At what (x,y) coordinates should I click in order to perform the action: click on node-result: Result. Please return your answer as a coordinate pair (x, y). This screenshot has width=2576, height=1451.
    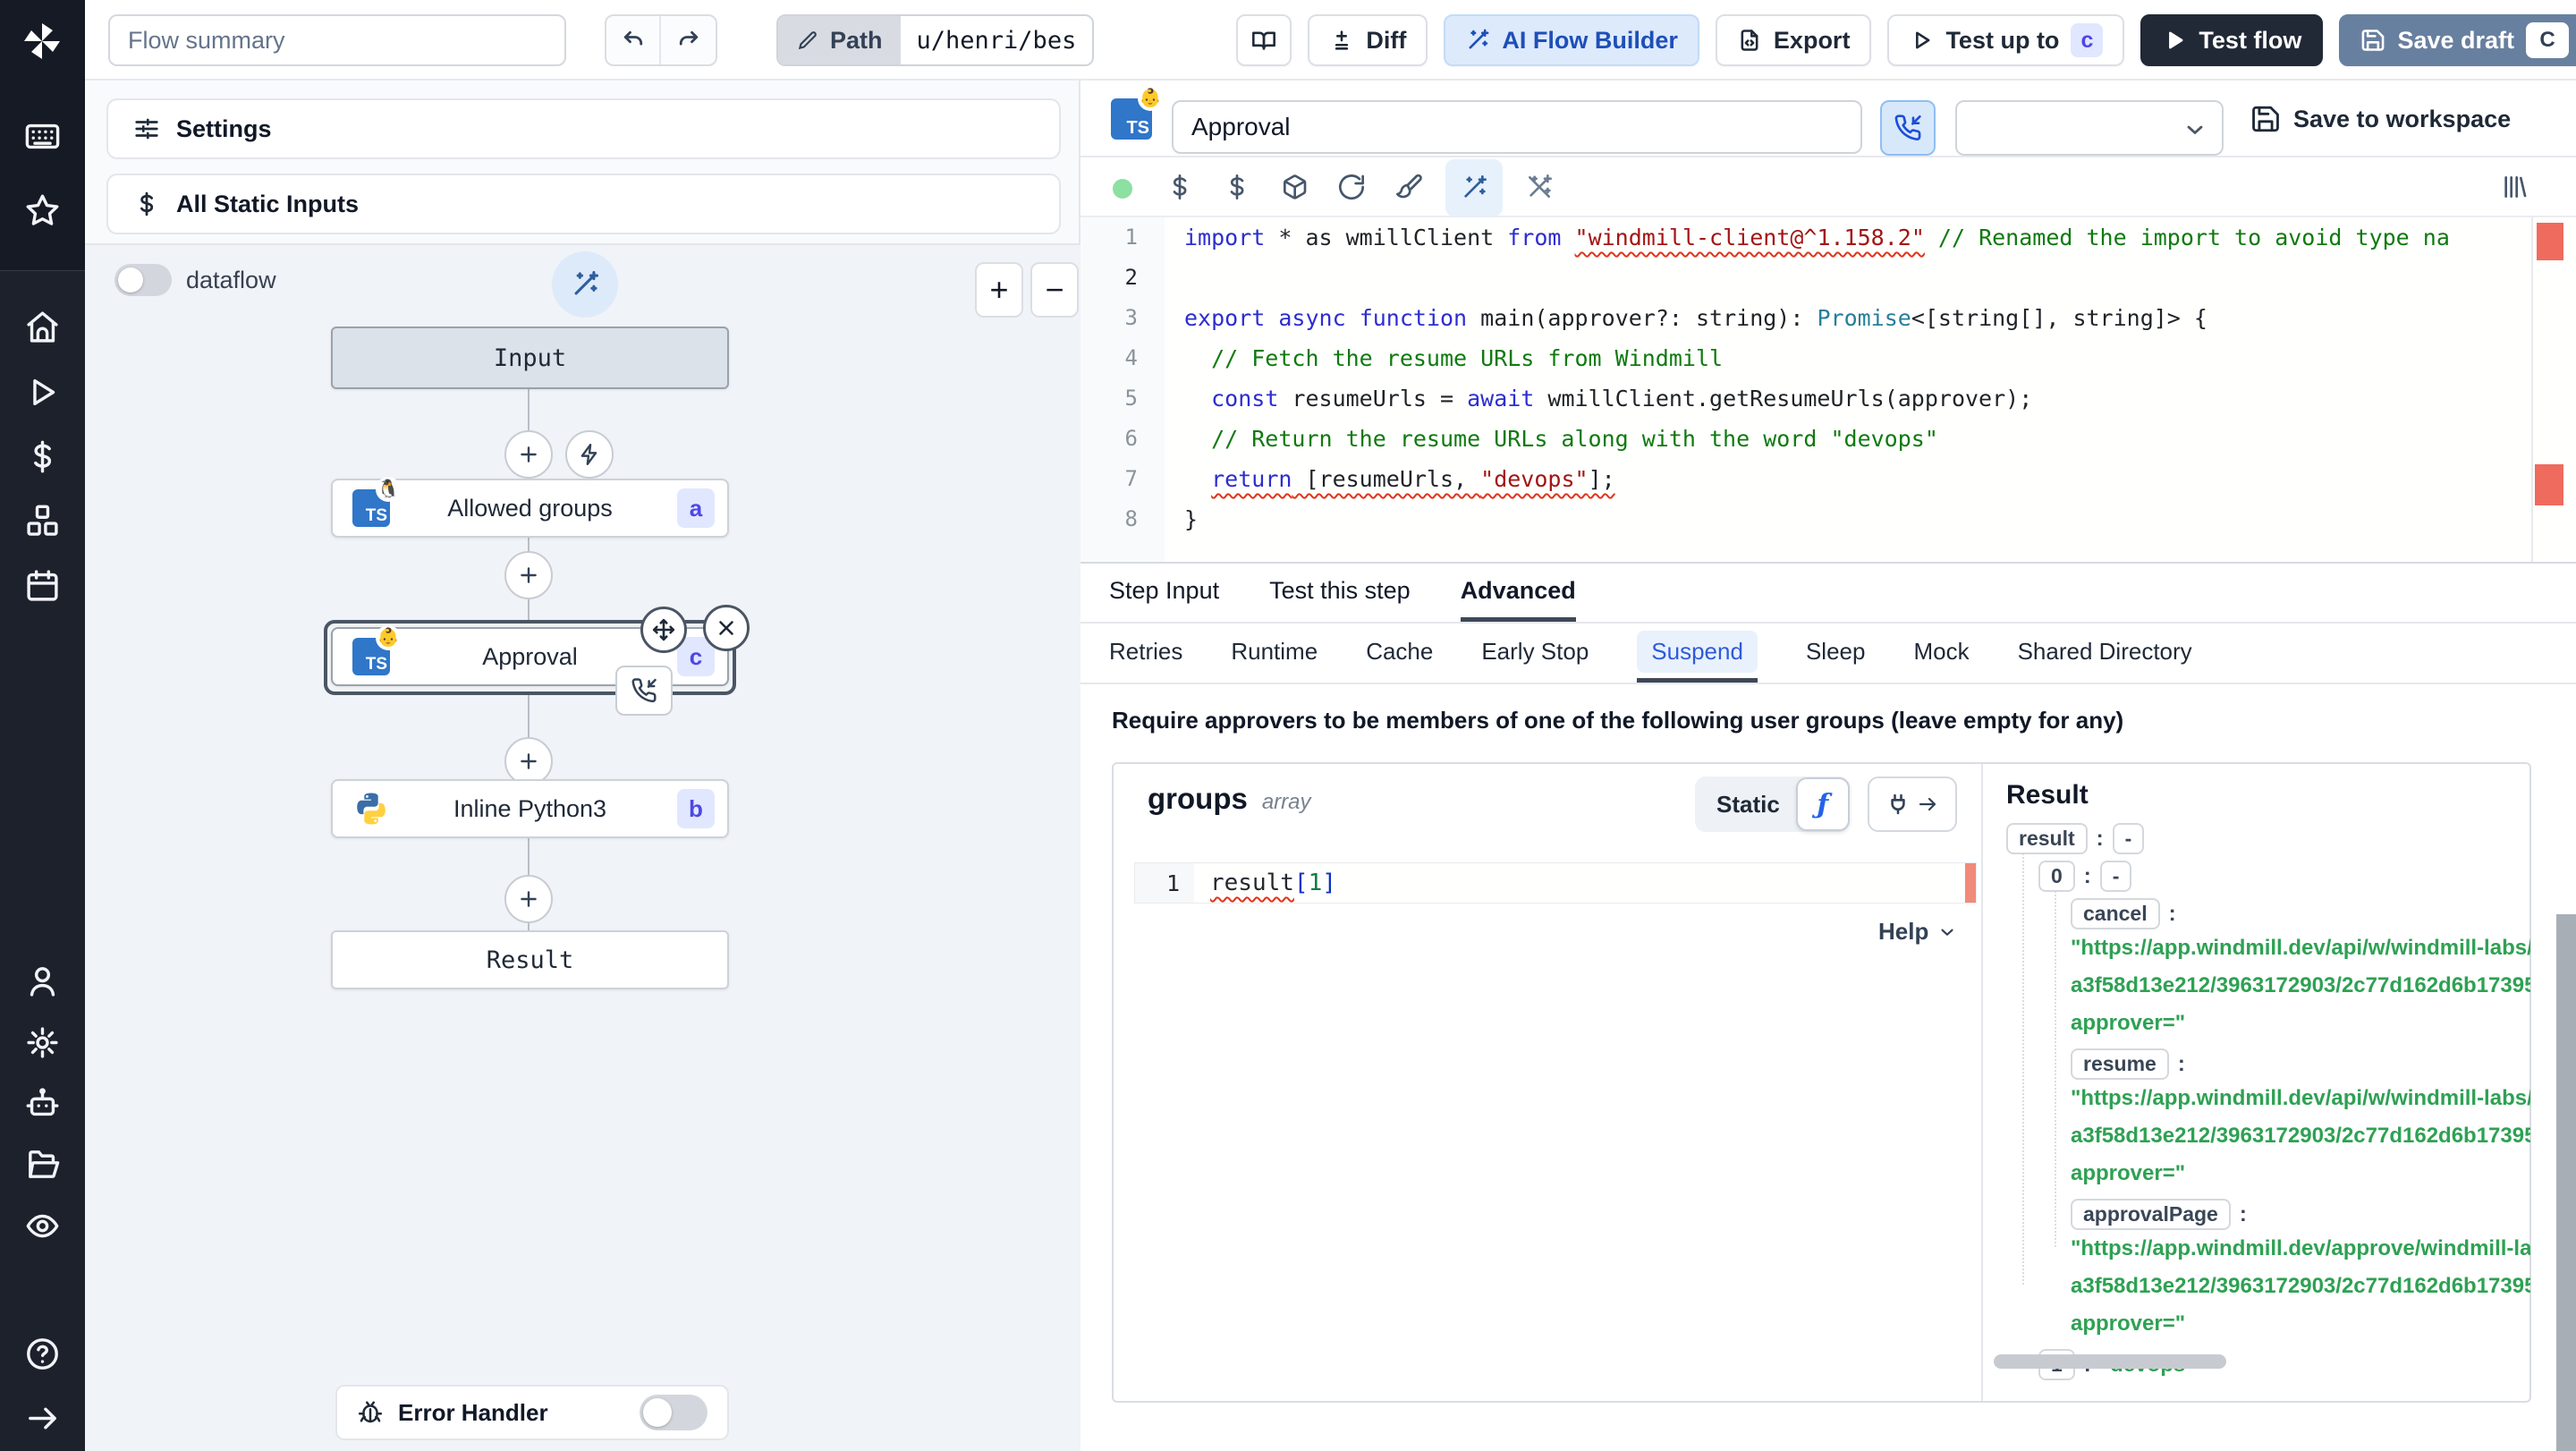
    Looking at the image, I should click on (530, 960).